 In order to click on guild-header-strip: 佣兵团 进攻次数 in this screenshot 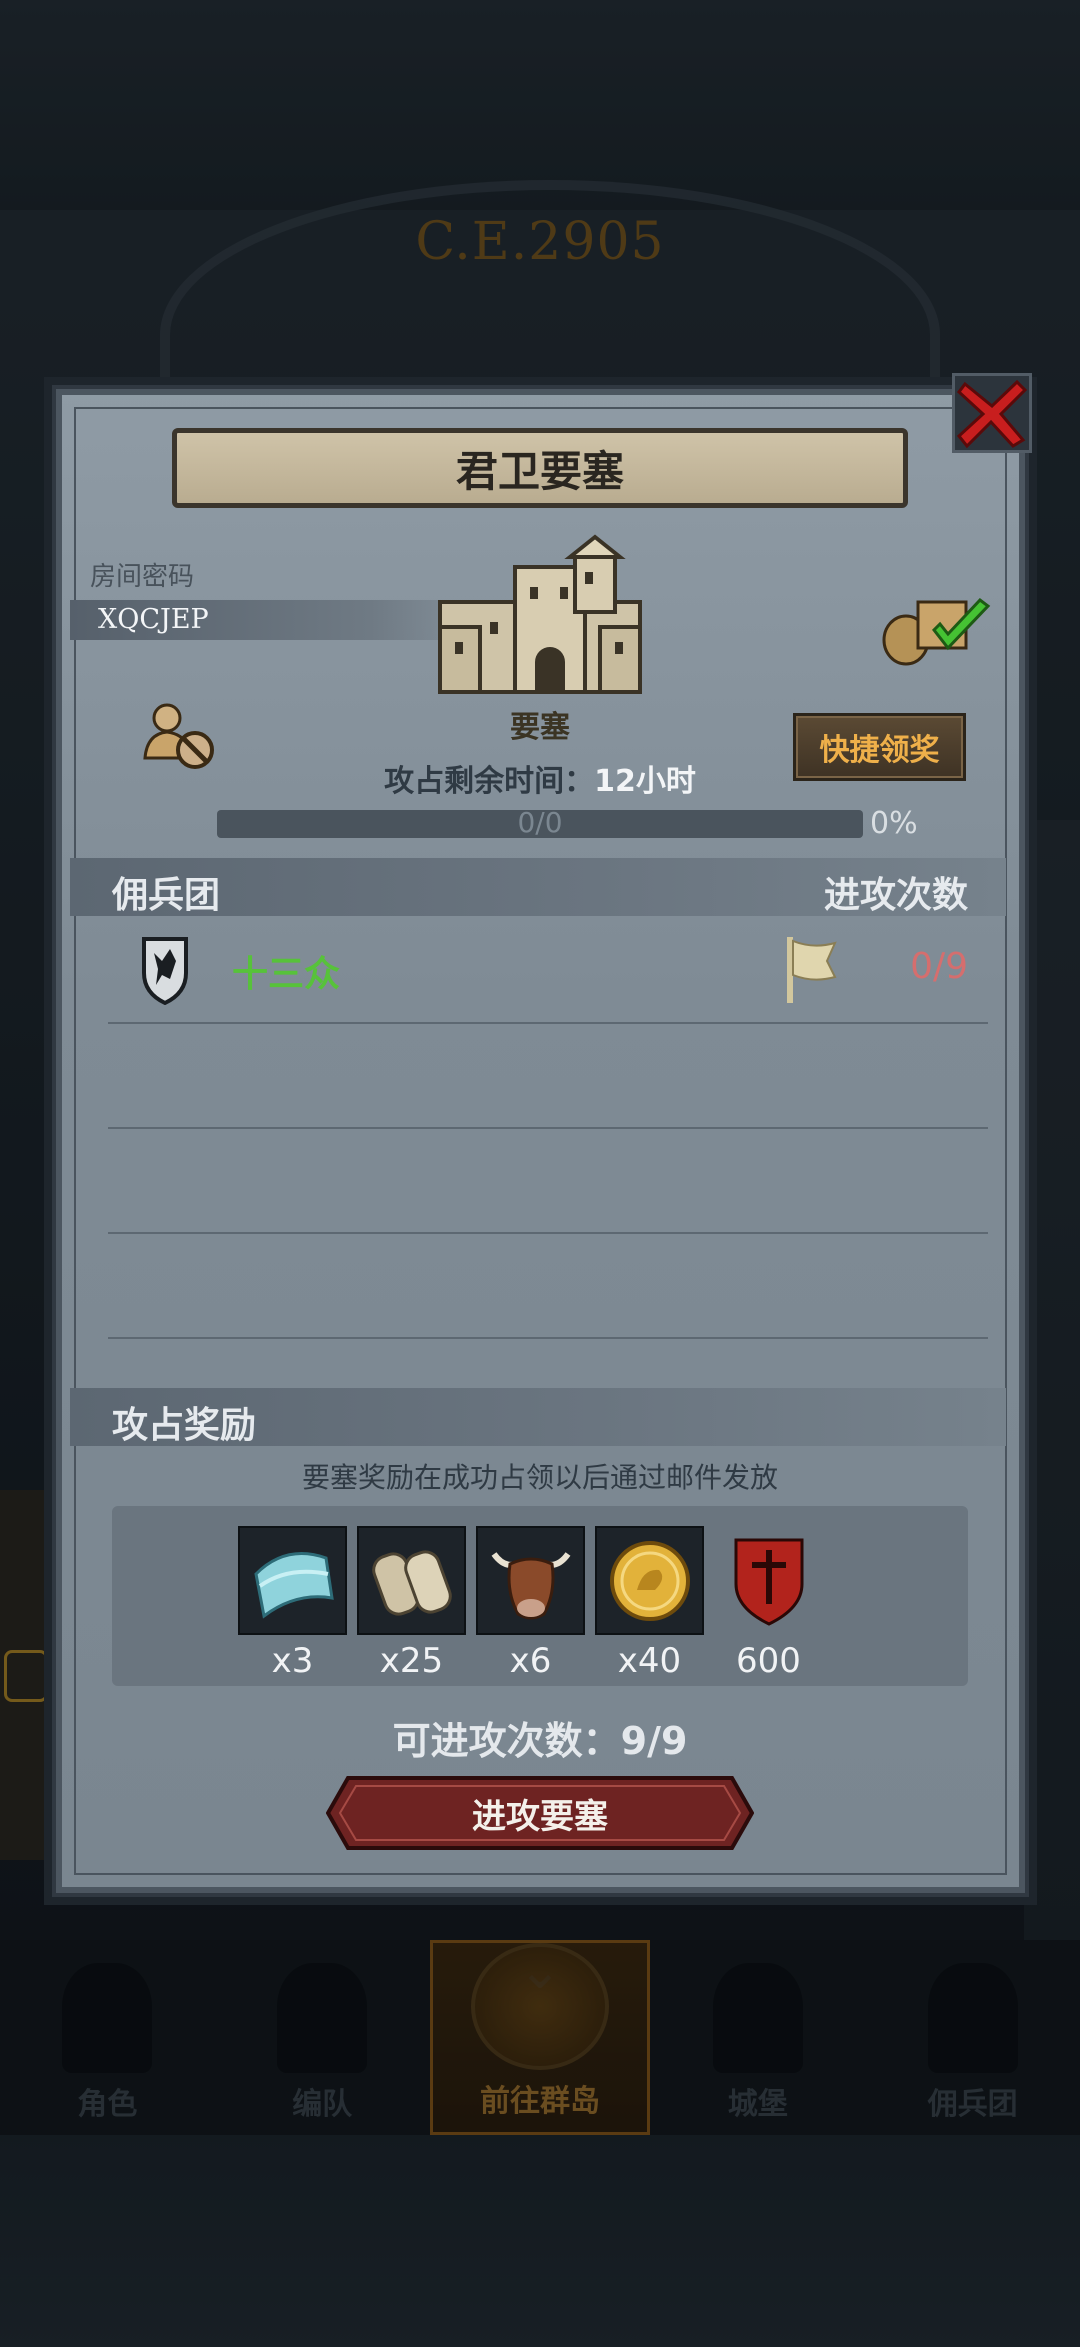, I will do `click(538, 887)`.